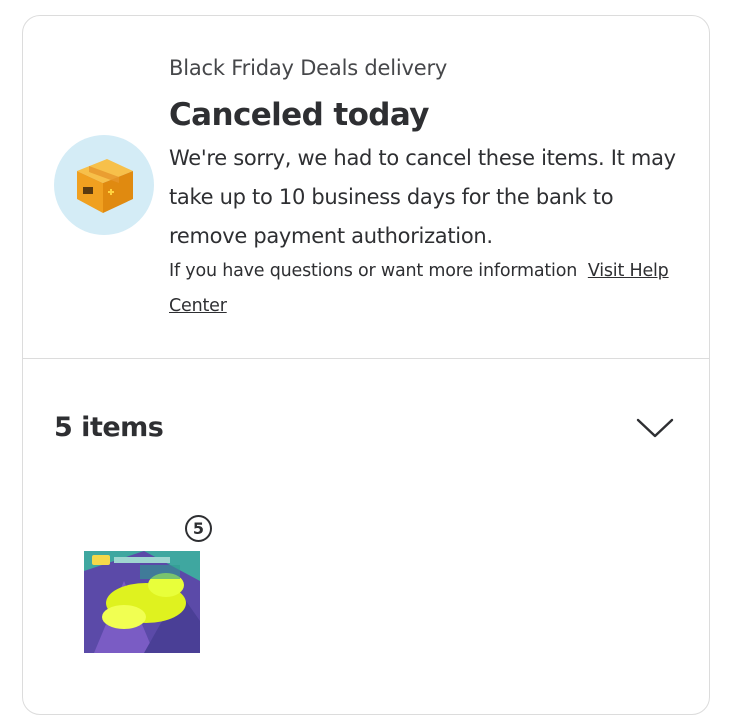 The width and height of the screenshot is (734, 715). Describe the element at coordinates (655, 429) in the screenshot. I see `chevron-down-icon` at that location.